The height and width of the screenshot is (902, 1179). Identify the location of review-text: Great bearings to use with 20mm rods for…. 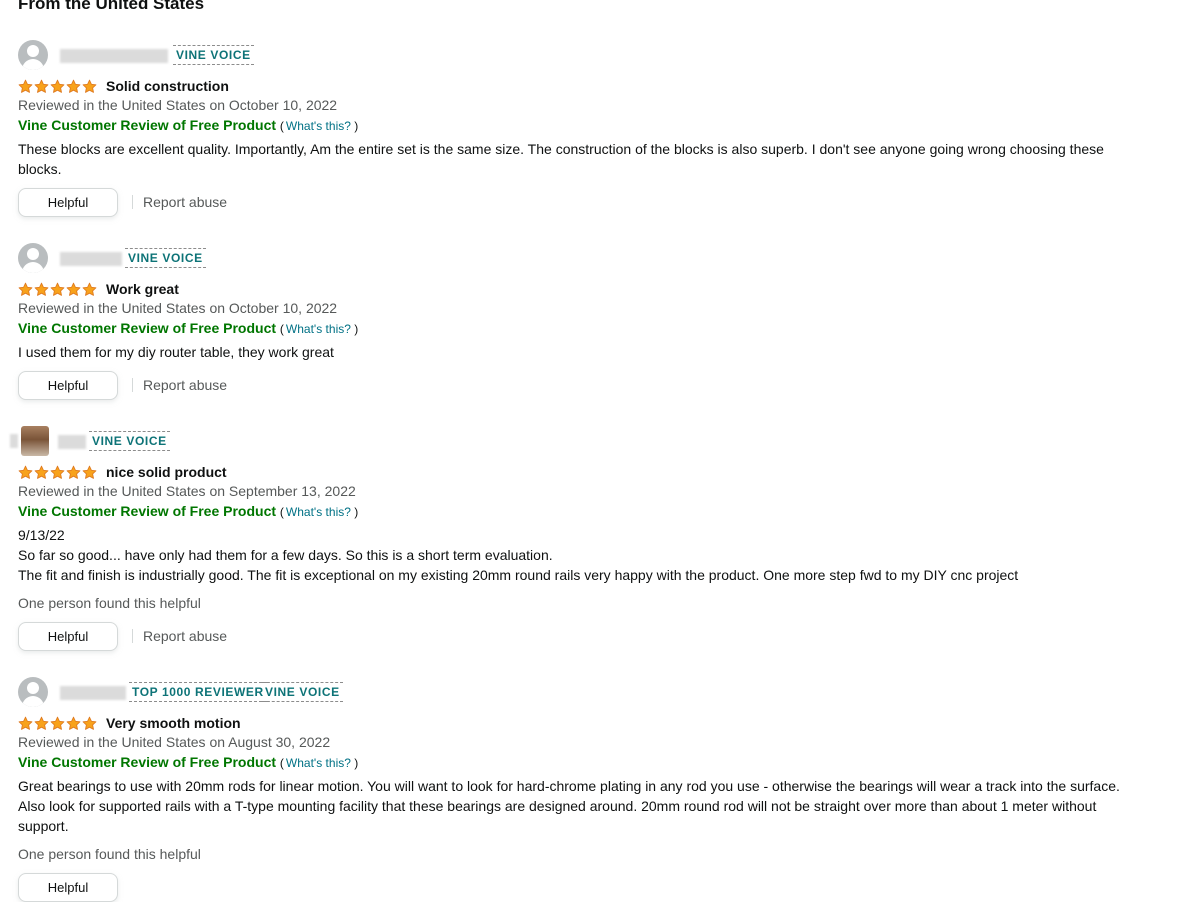
(569, 806).